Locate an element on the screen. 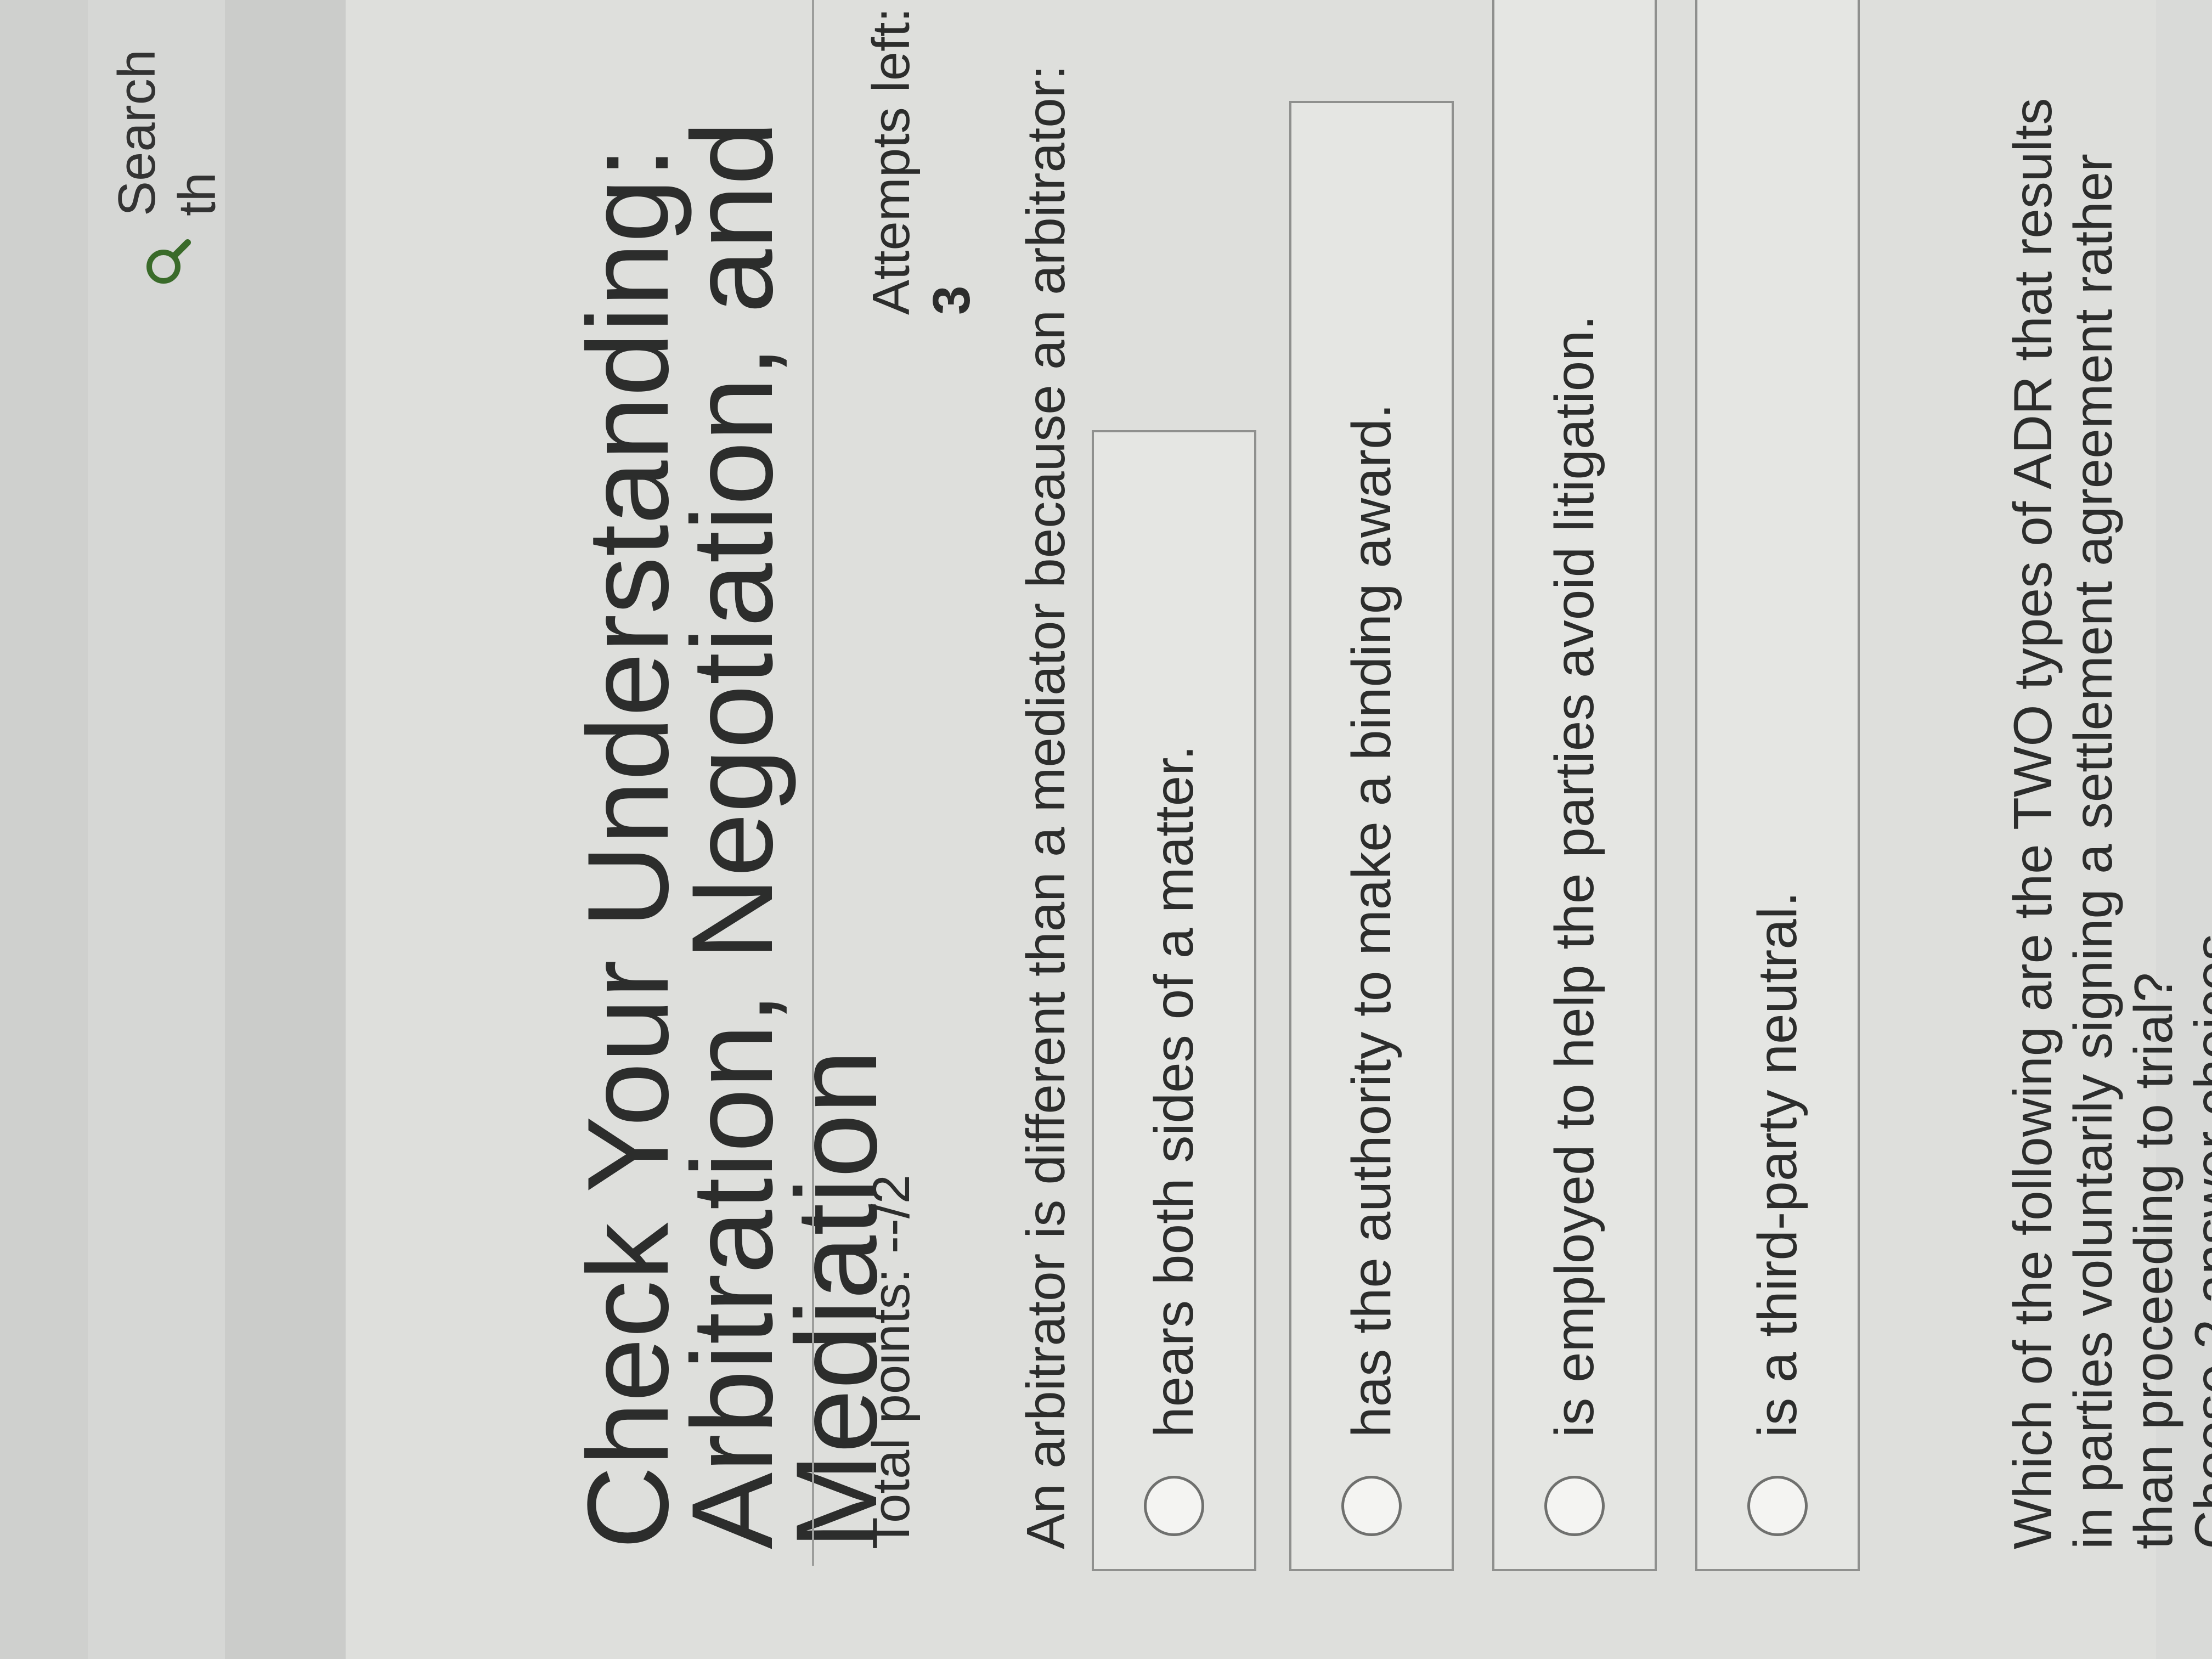 The image size is (2212, 1659). attempts-label: Attempts left: is located at coordinates (892, 161).